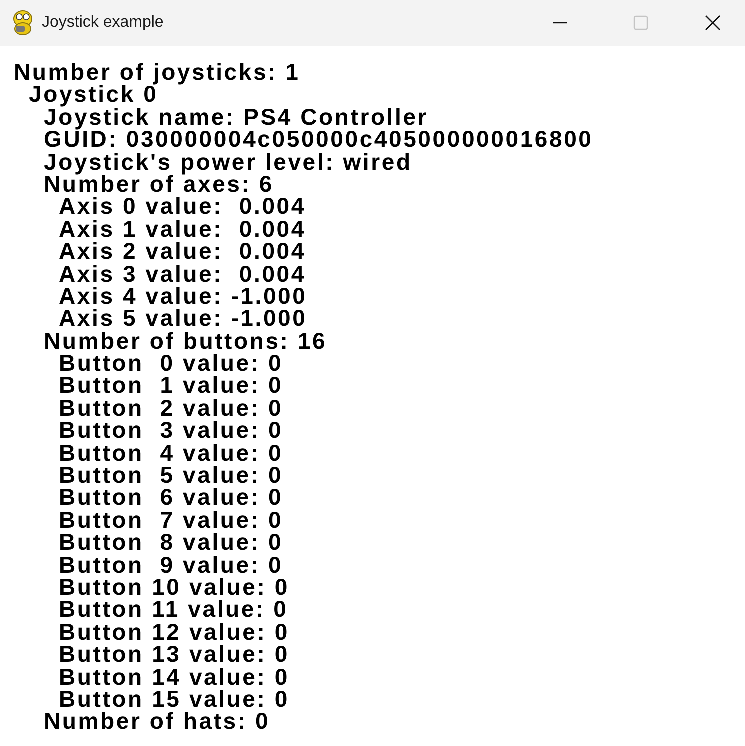 The image size is (745, 746). Describe the element at coordinates (171, 385) in the screenshot. I see `info-line: Button 1 value: 0` at that location.